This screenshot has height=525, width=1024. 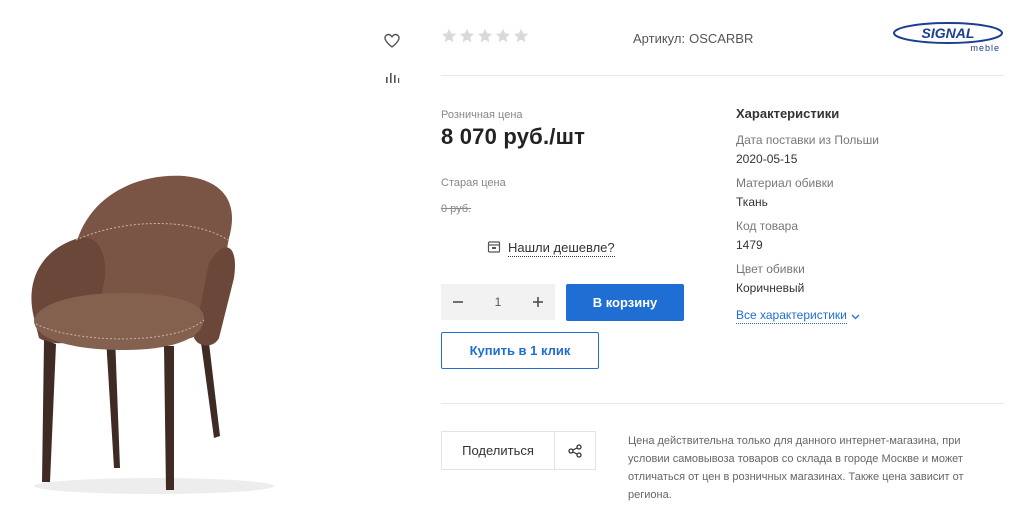 What do you see at coordinates (482, 115) in the screenshot?
I see `retail-price-label: Розничная цена` at bounding box center [482, 115].